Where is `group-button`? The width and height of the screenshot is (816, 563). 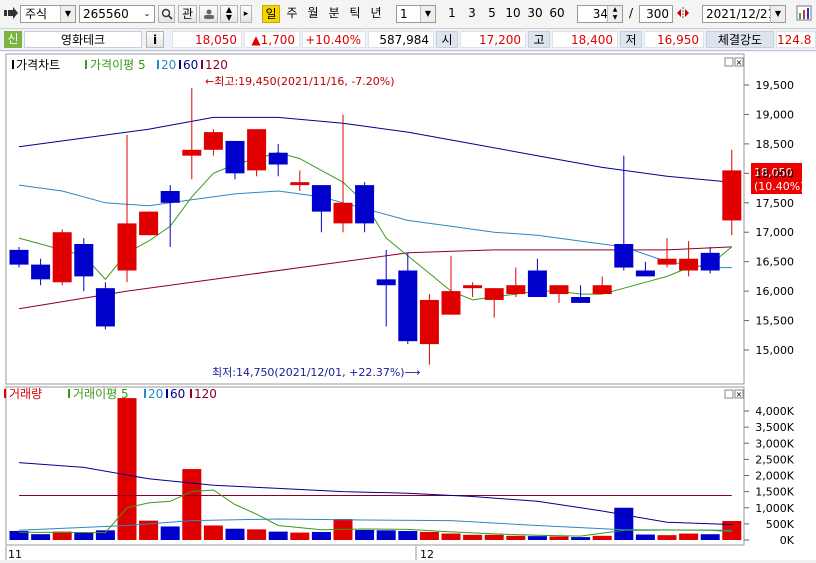 group-button is located at coordinates (208, 14).